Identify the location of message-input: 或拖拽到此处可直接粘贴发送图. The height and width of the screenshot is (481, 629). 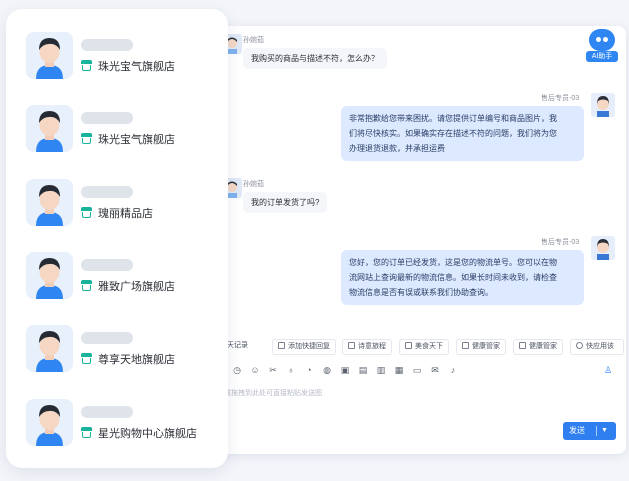
(411, 411).